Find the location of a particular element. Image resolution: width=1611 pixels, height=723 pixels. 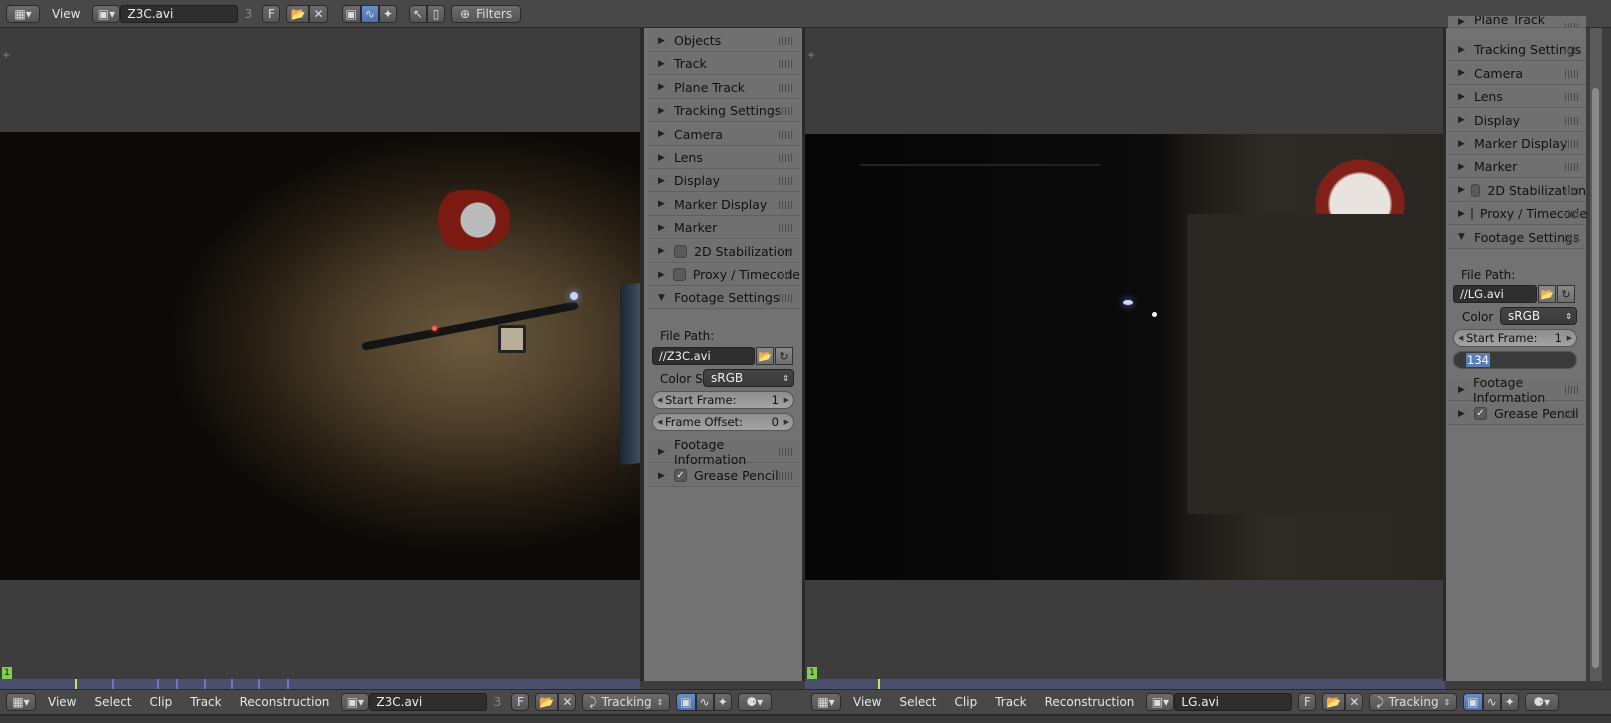

left-panel-tracking-settings: ▶ Tracking Settings is located at coordinates (724, 111).